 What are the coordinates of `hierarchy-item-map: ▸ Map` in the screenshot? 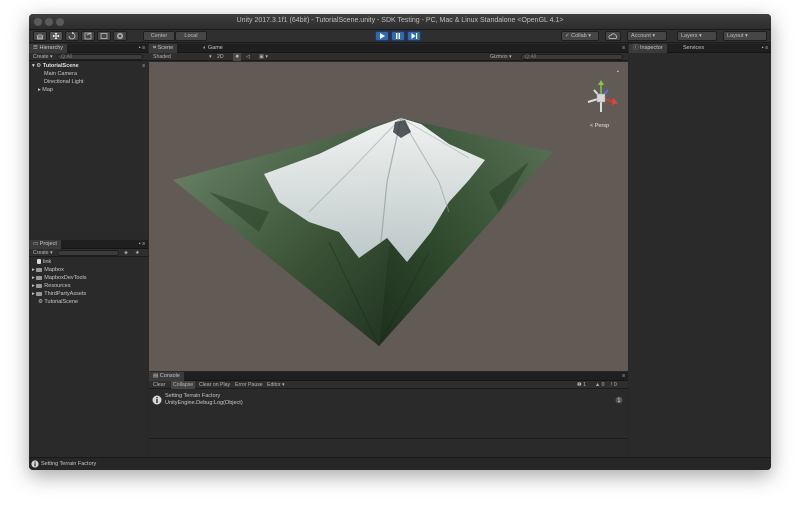 It's located at (45, 90).